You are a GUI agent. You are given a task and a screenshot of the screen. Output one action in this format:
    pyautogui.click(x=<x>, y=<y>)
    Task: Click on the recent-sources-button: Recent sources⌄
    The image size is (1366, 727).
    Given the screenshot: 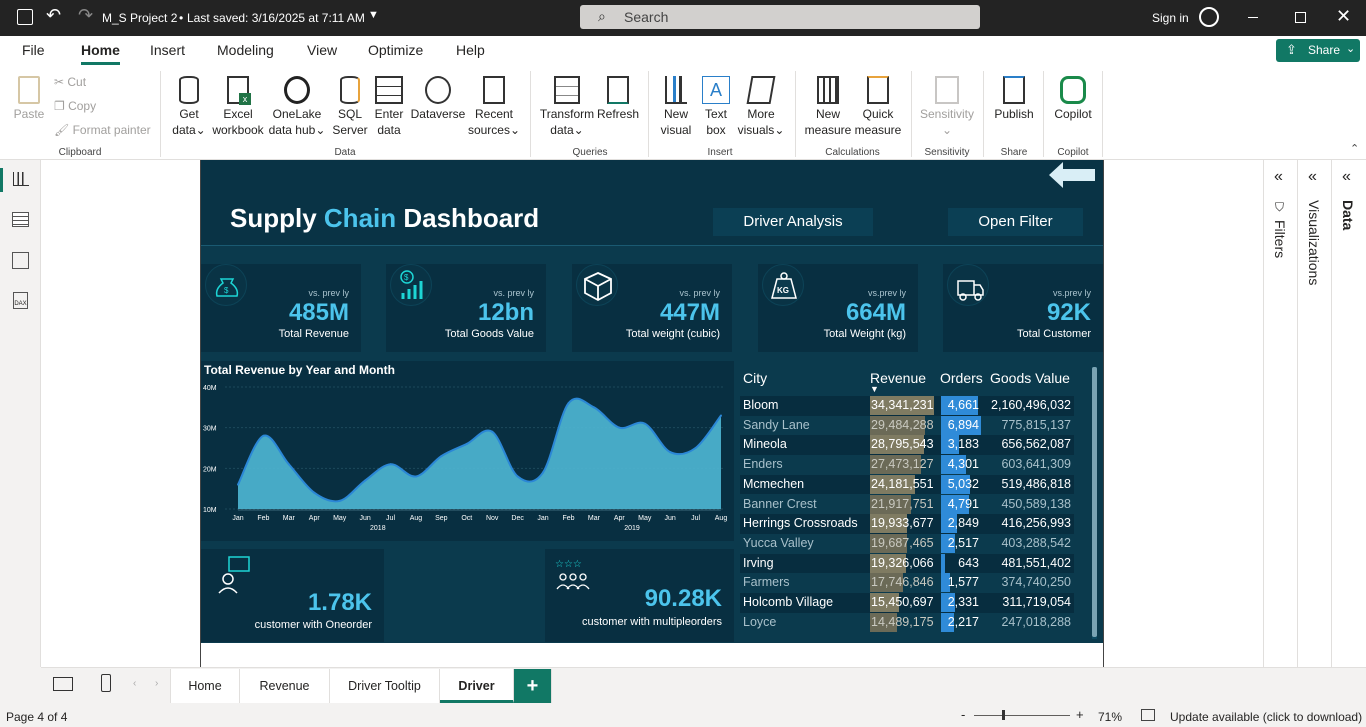 What is the action you would take?
    pyautogui.click(x=494, y=107)
    